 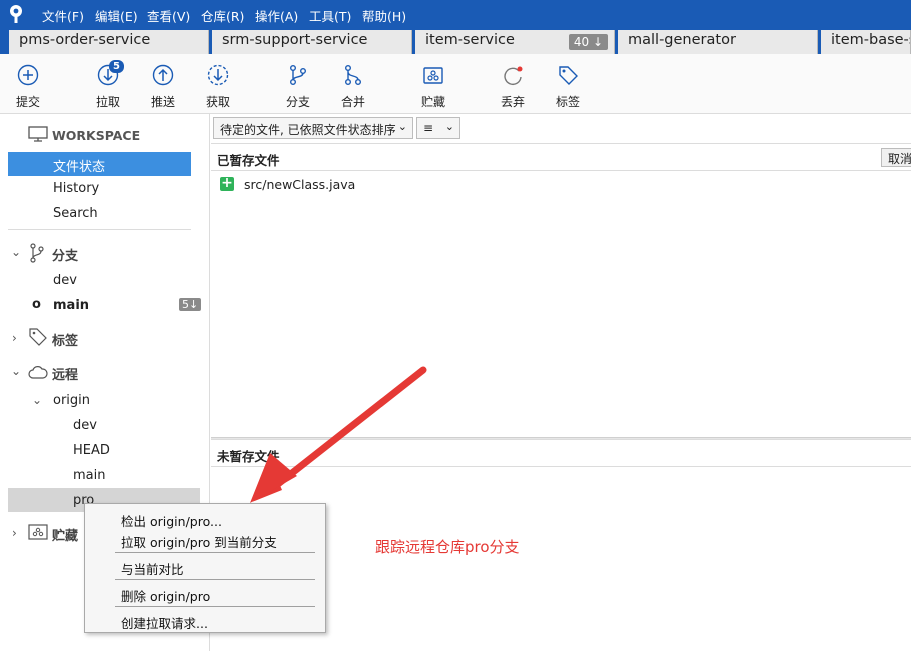 What do you see at coordinates (116, 66) in the screenshot?
I see `pull-count-badge: 5` at bounding box center [116, 66].